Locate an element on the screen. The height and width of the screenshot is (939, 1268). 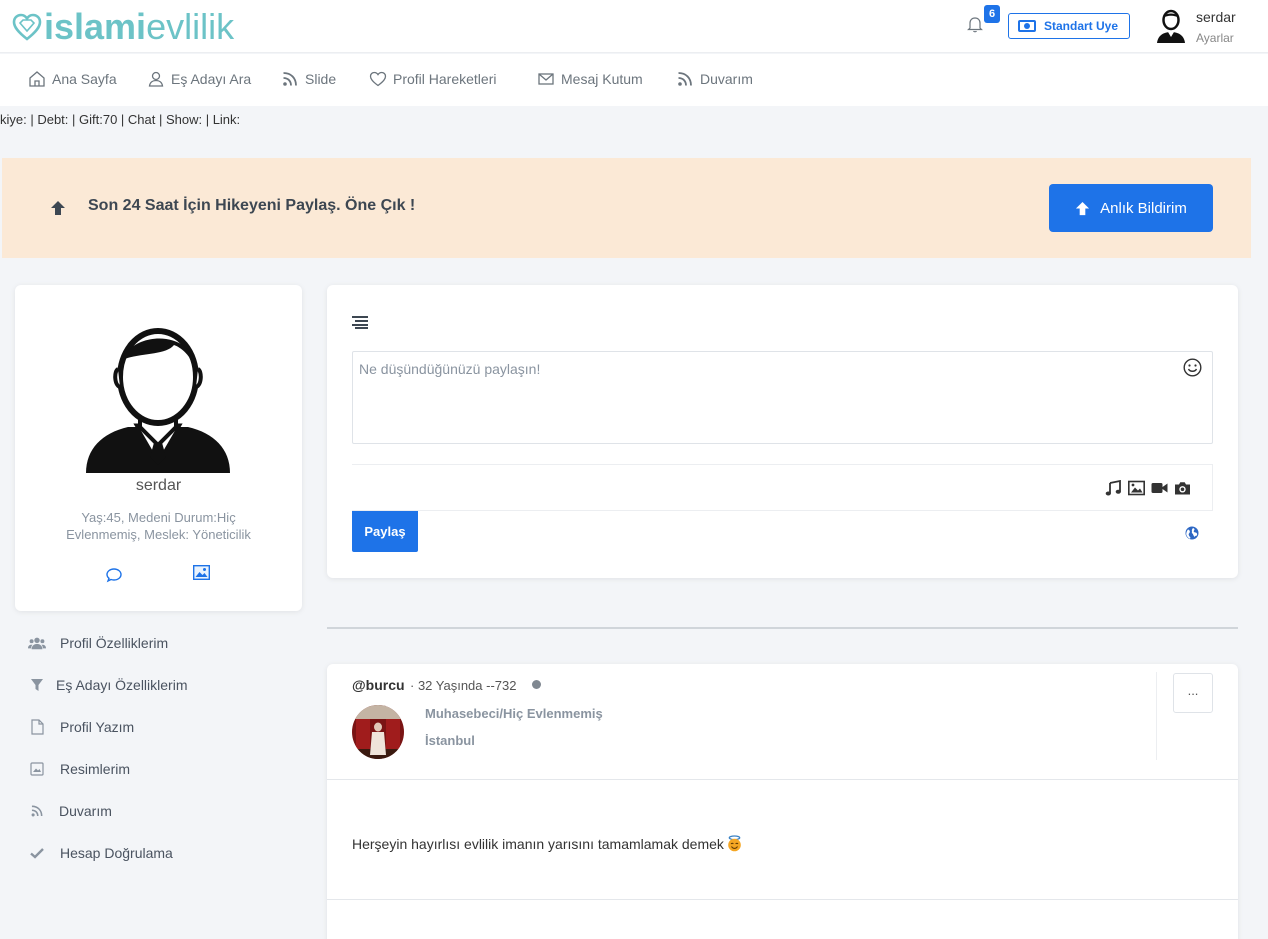
check-icon is located at coordinates (37, 853).